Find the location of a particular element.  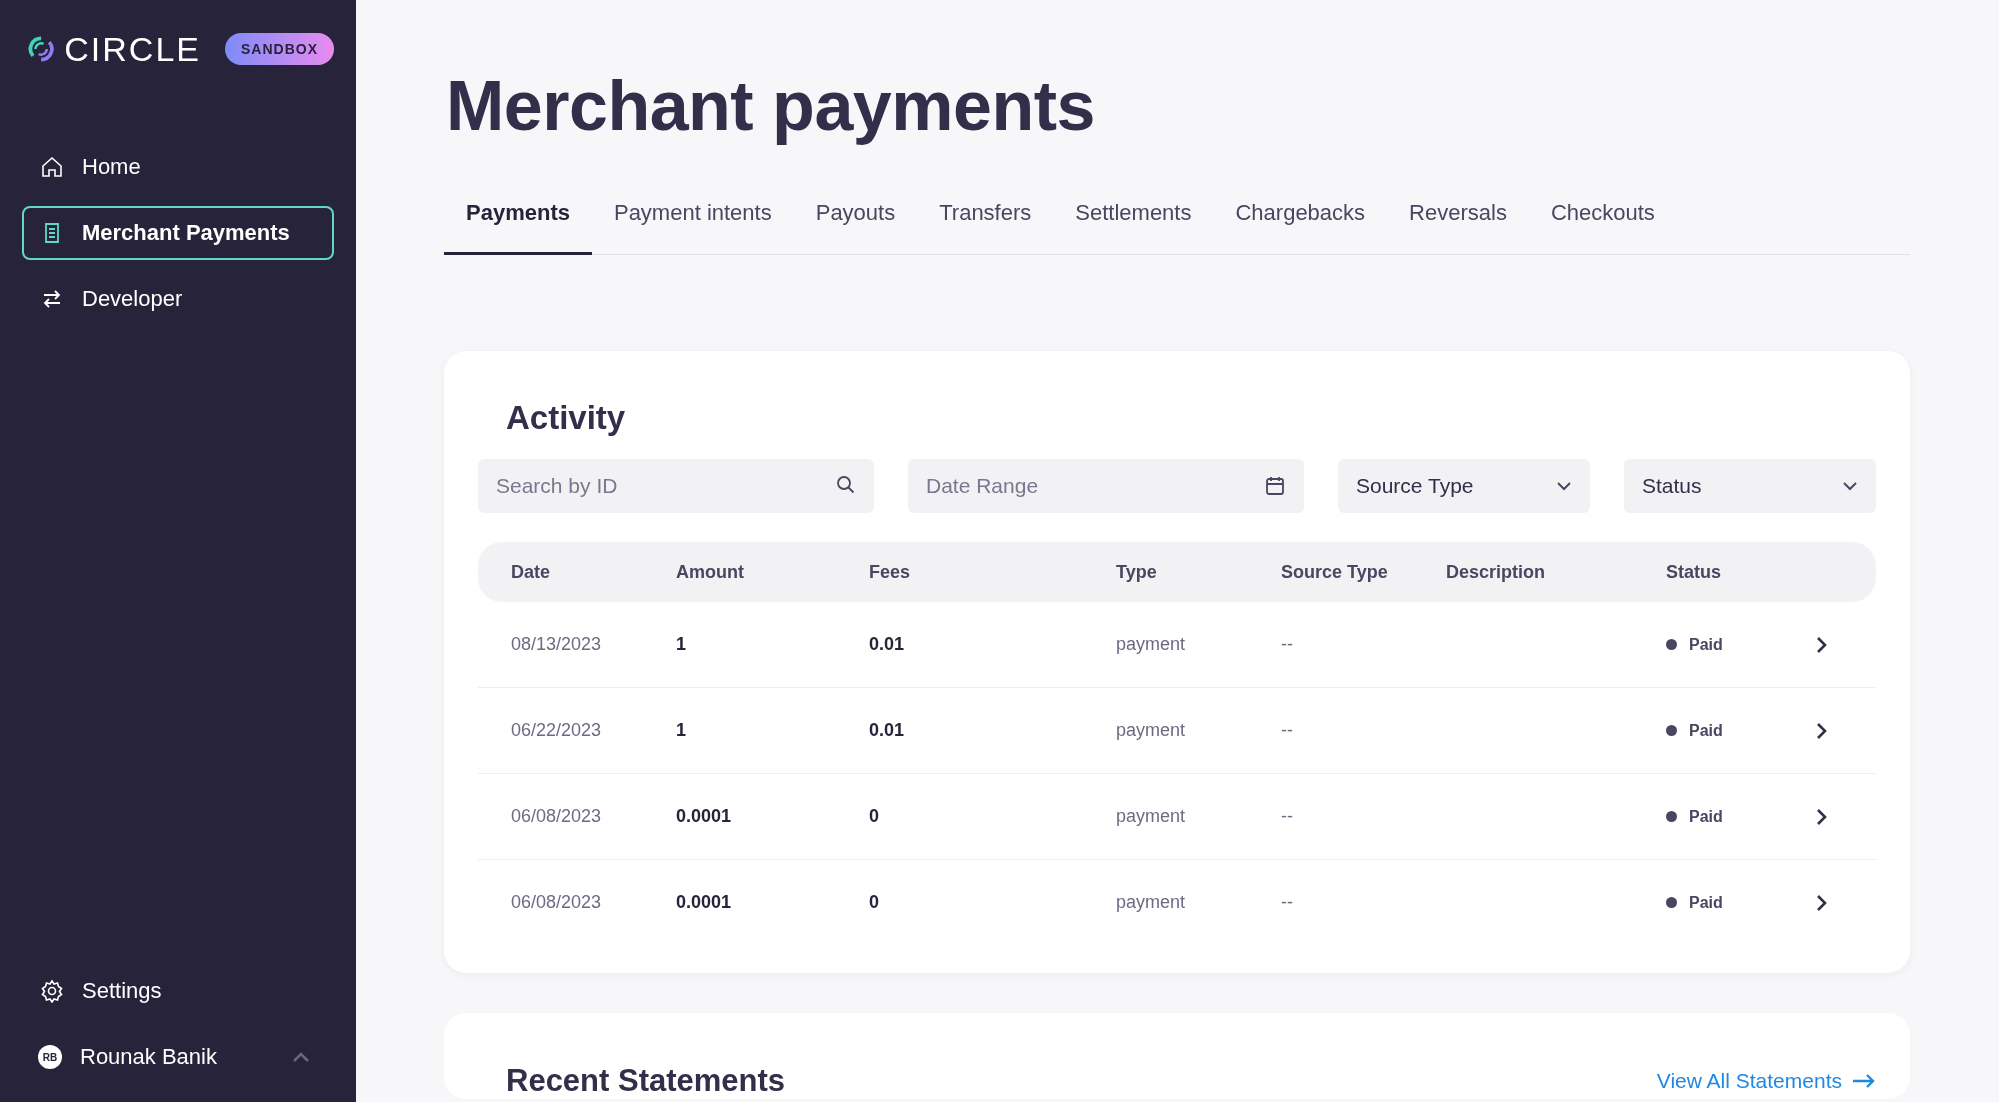

card-title: Recent Statements is located at coordinates (646, 1081).